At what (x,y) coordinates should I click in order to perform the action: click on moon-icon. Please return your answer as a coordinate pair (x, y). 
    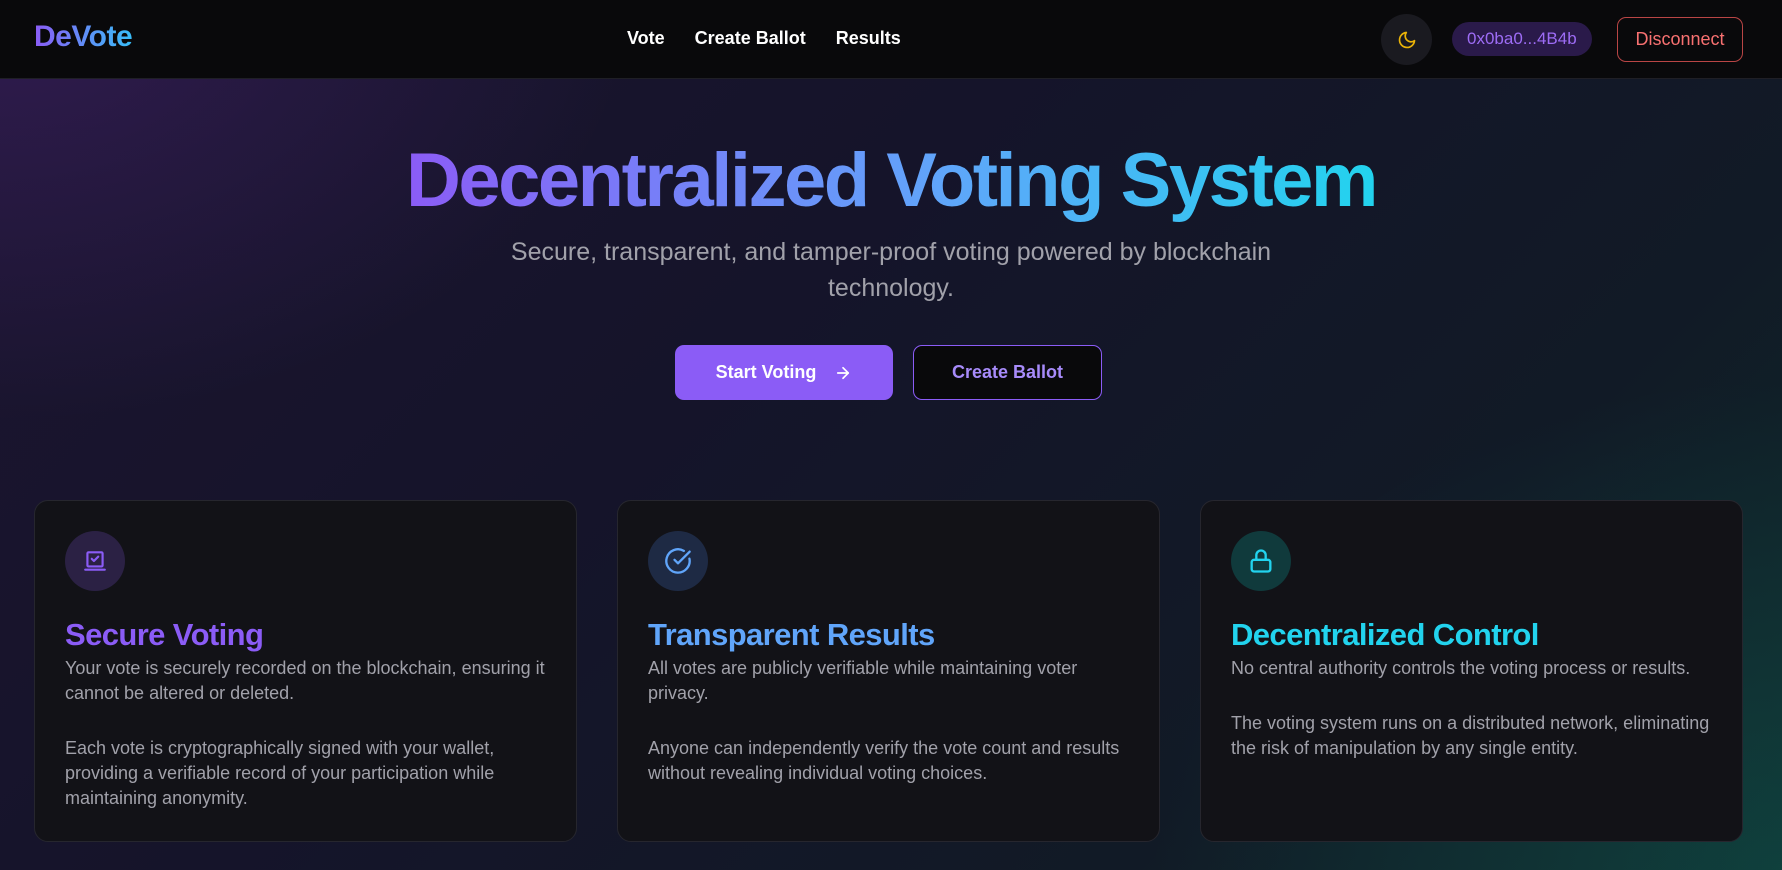
    Looking at the image, I should click on (1406, 39).